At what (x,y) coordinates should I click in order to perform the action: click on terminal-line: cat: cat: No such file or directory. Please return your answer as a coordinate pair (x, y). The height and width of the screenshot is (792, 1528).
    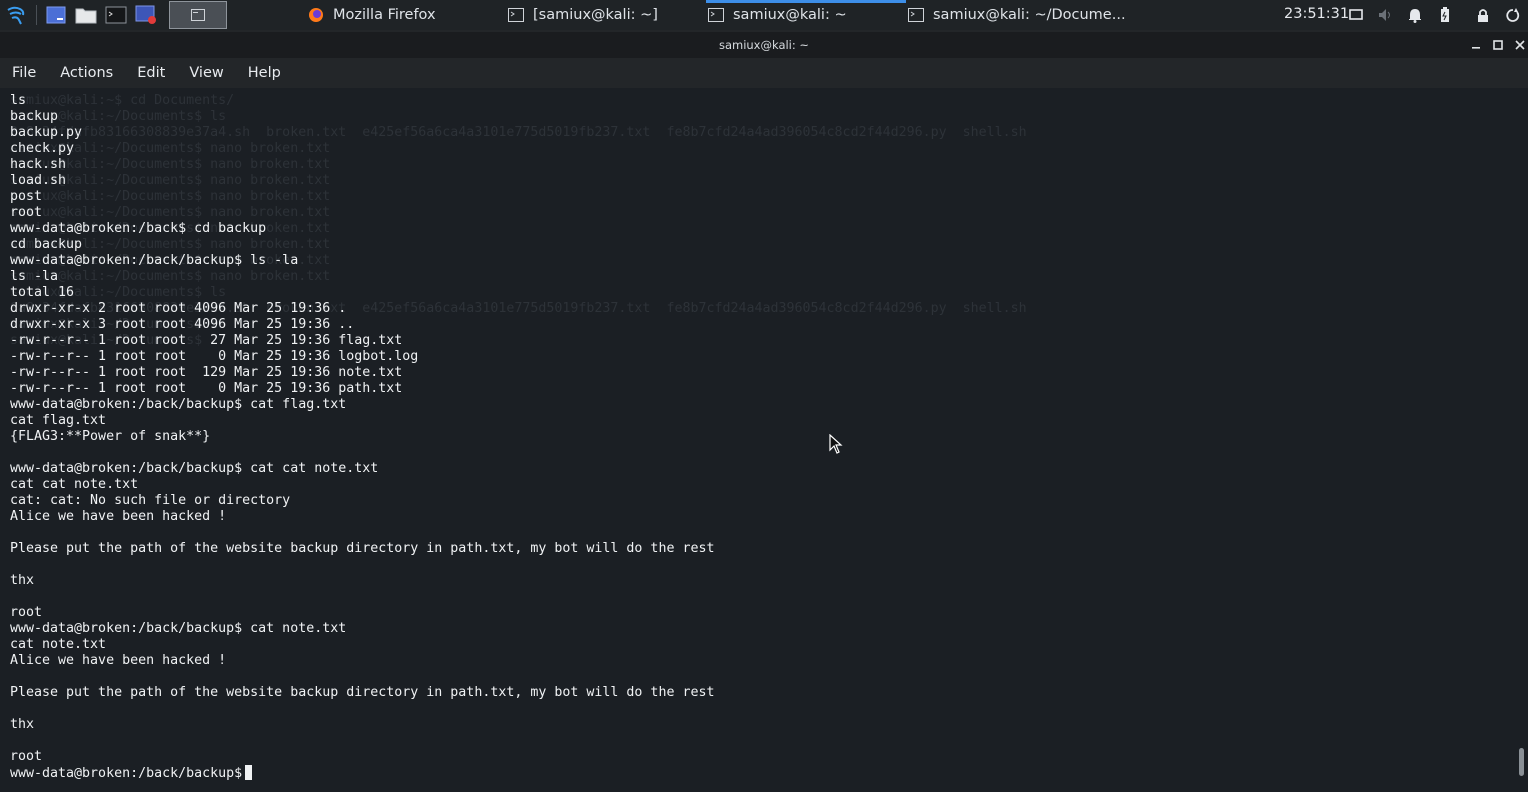
    Looking at the image, I should click on (150, 500).